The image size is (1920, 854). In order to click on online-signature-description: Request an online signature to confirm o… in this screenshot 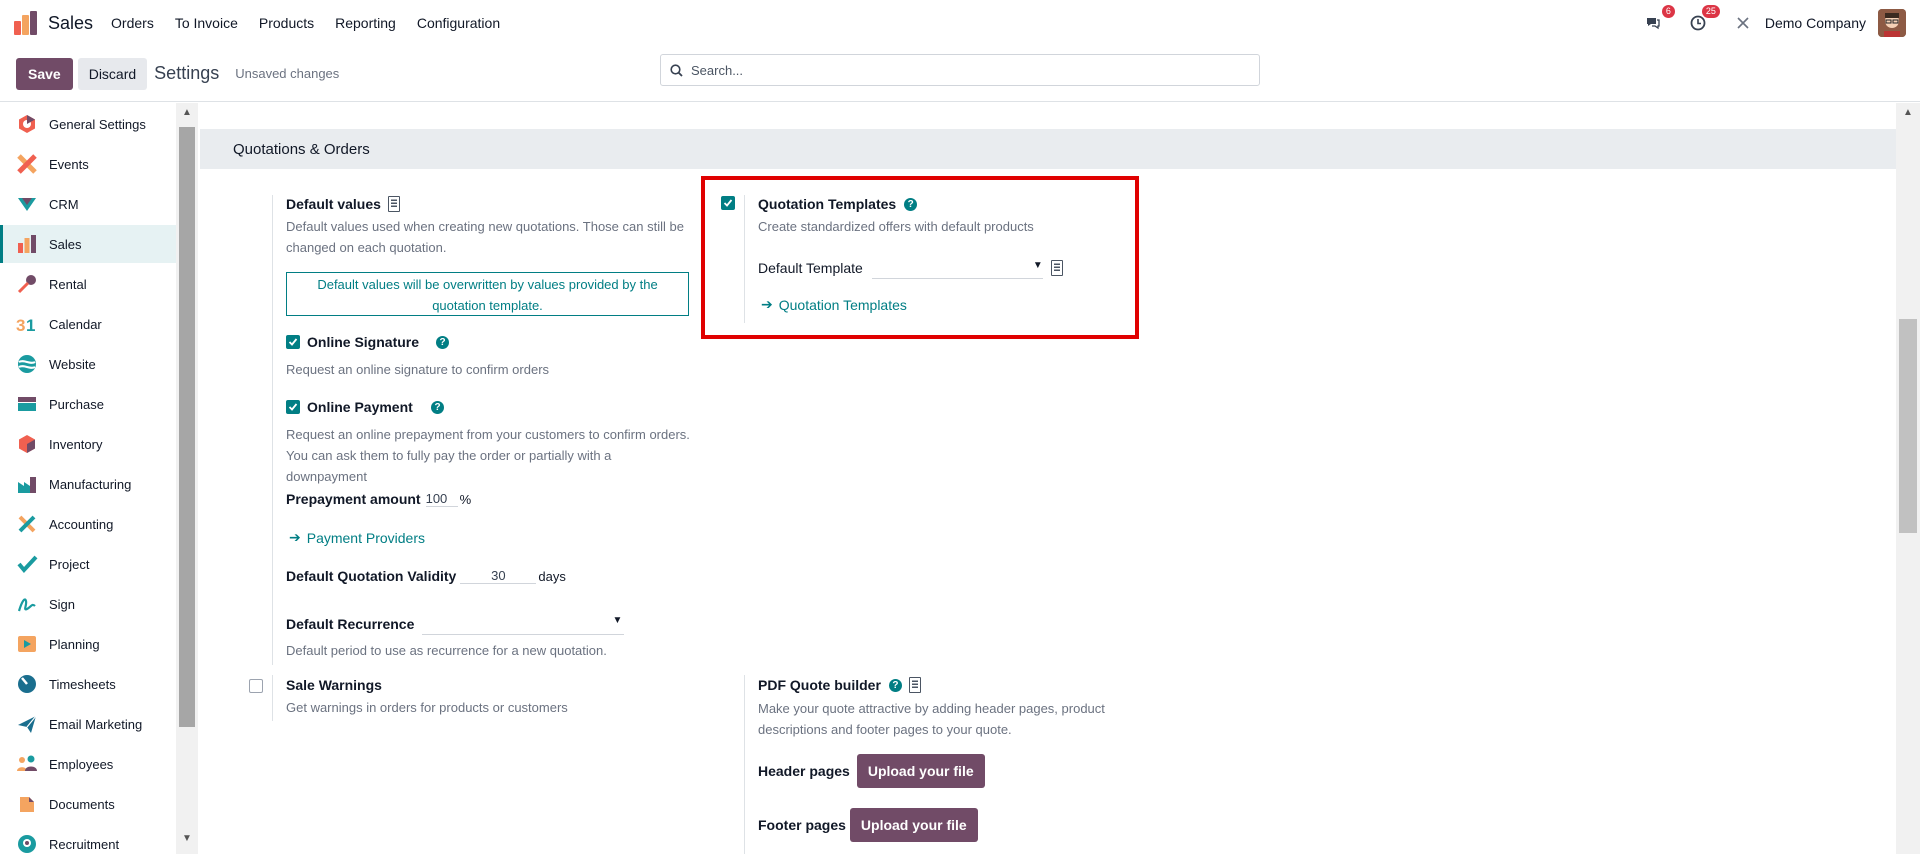, I will do `click(418, 369)`.